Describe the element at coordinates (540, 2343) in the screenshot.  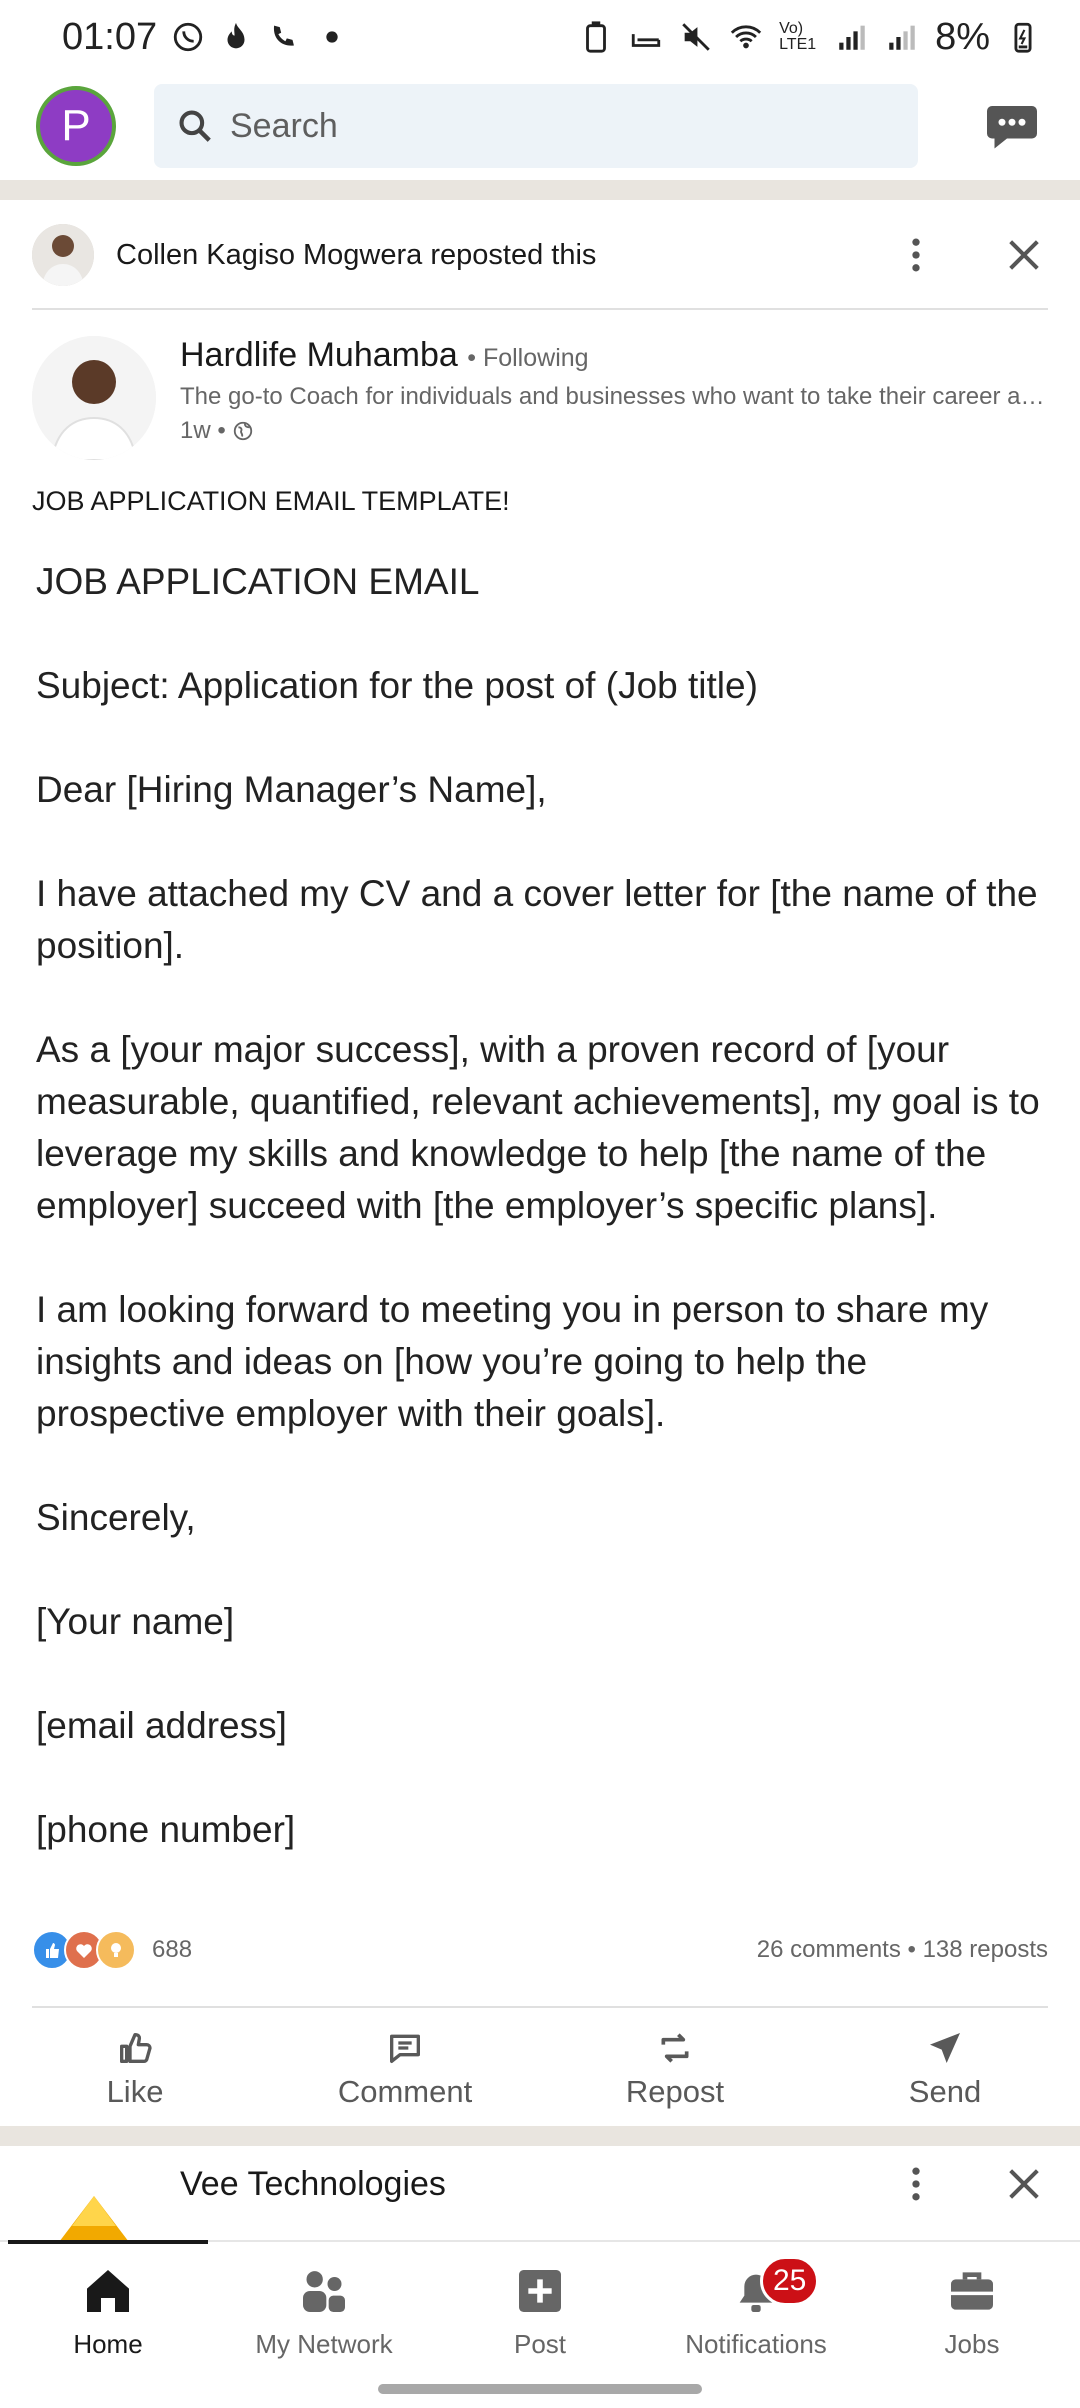
I see `nav-post-label: Post` at that location.